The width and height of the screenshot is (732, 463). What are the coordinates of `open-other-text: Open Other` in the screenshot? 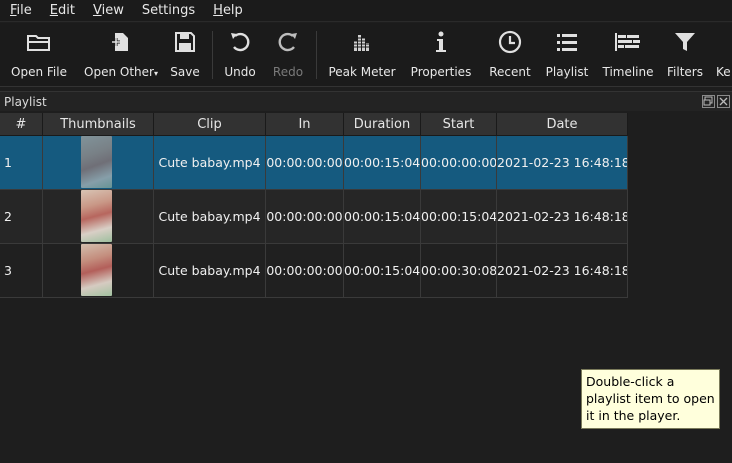 It's located at (119, 72).